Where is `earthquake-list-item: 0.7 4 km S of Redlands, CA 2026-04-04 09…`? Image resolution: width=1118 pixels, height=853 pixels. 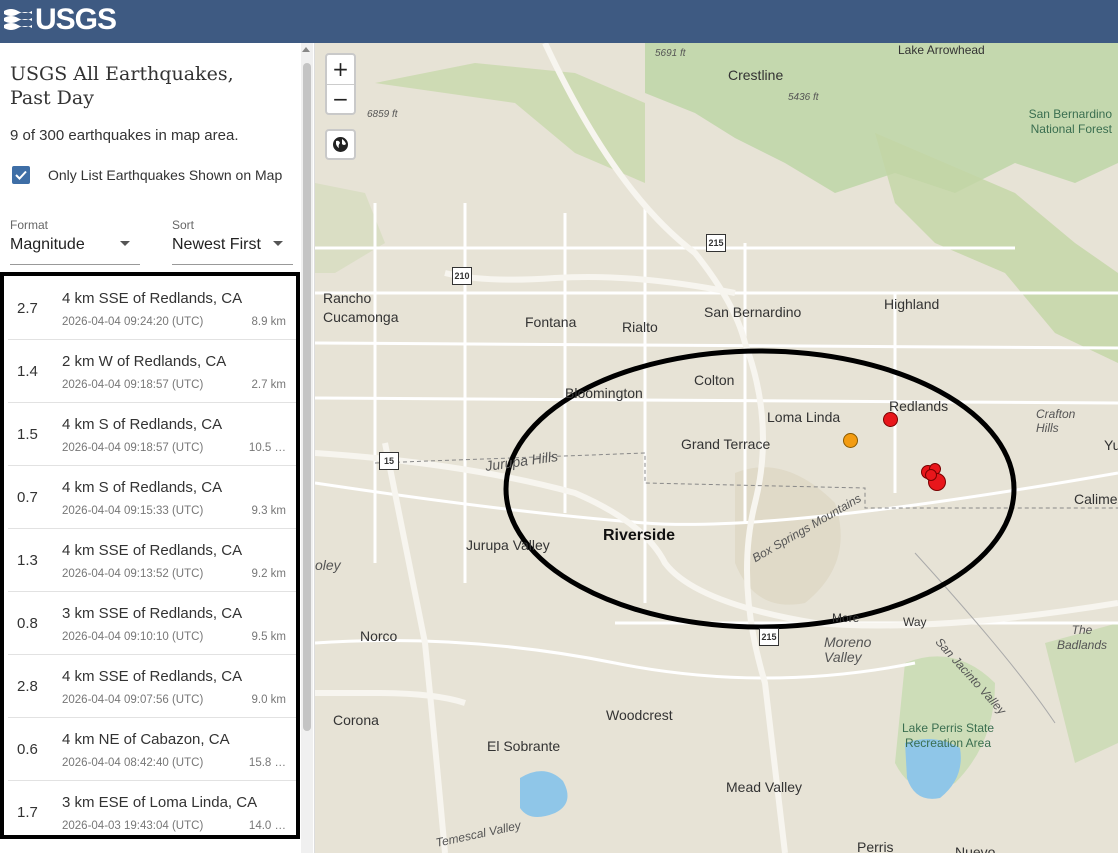 earthquake-list-item: 0.7 4 km S of Redlands, CA 2026-04-04 09… is located at coordinates (152, 497).